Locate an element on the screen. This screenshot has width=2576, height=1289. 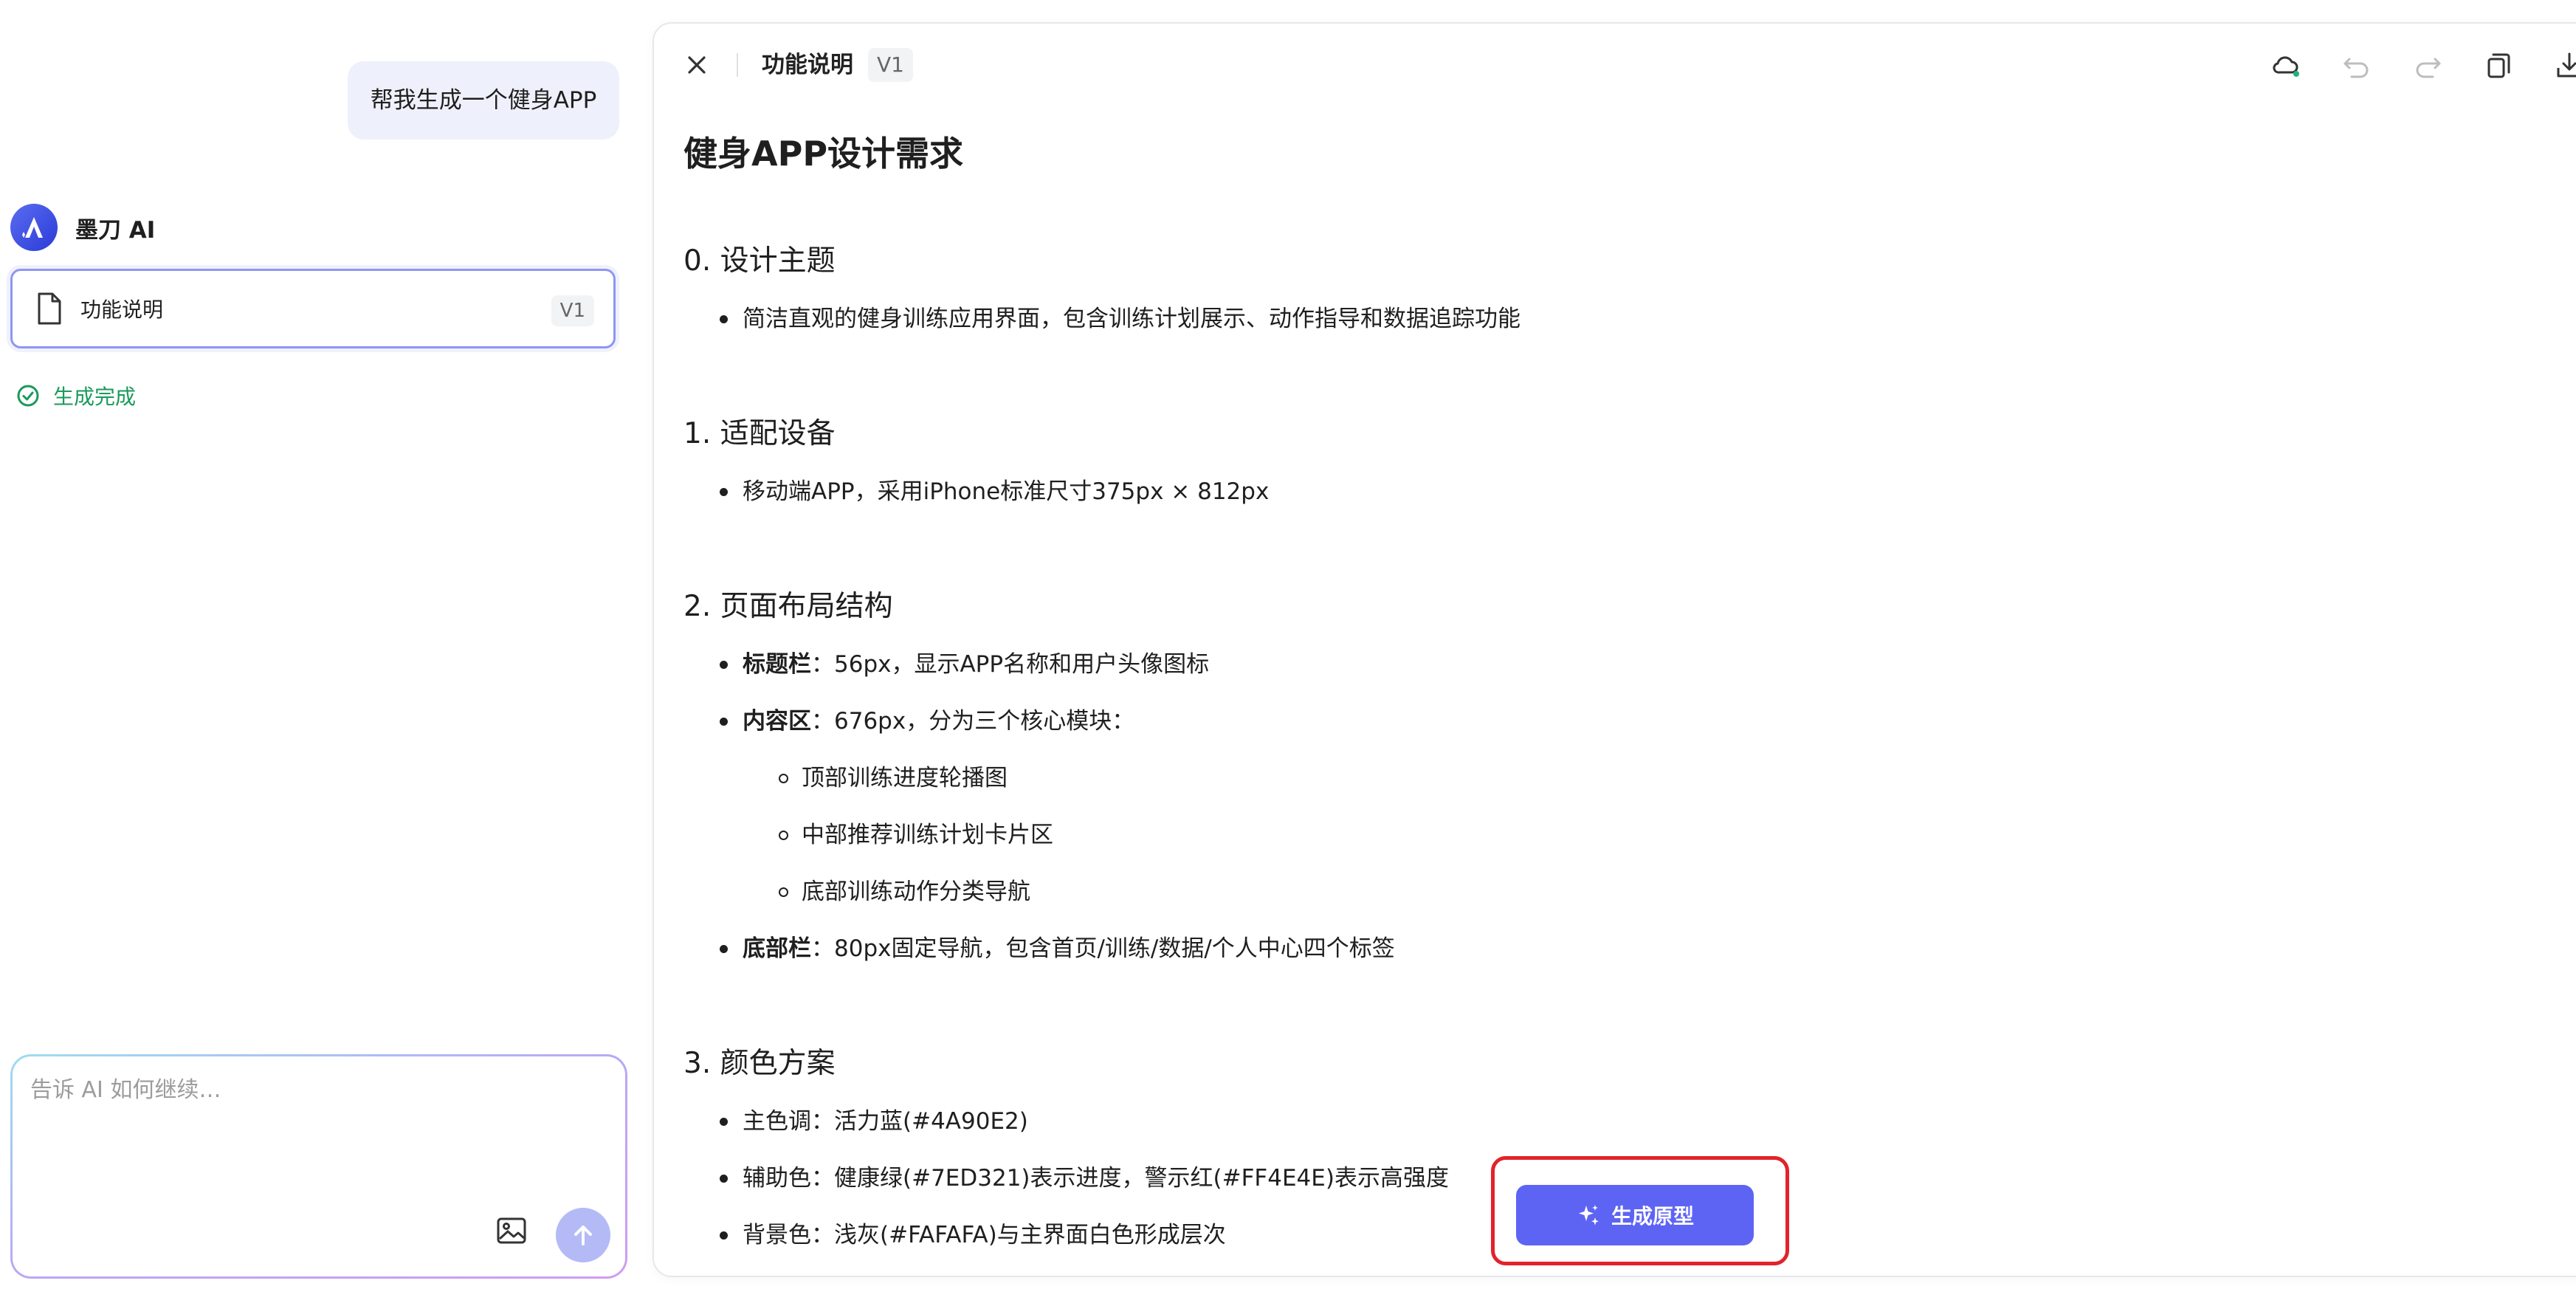
list-item-label: 底部栏 is located at coordinates (777, 949).